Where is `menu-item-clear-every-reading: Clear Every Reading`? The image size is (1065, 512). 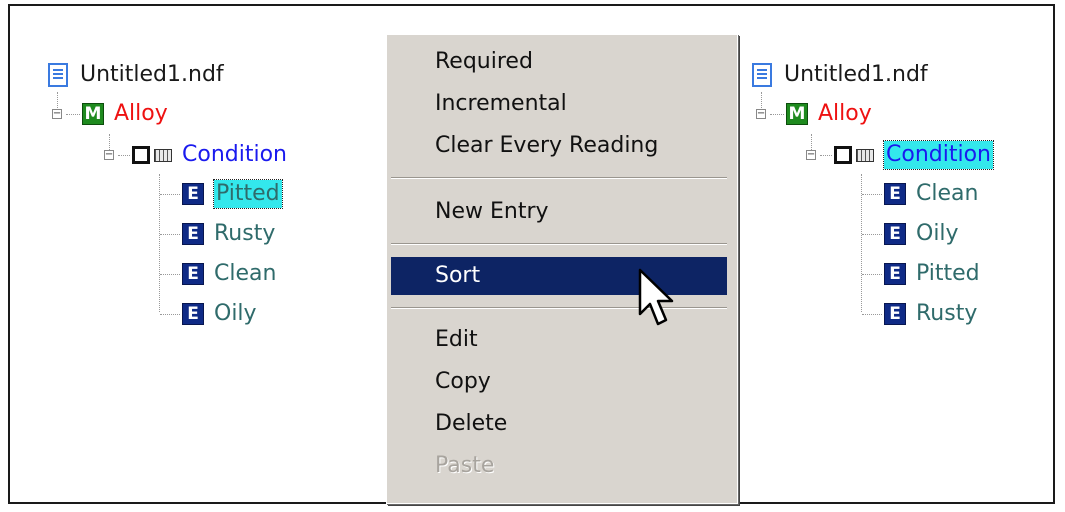 menu-item-clear-every-reading: Clear Every Reading is located at coordinates (559, 146).